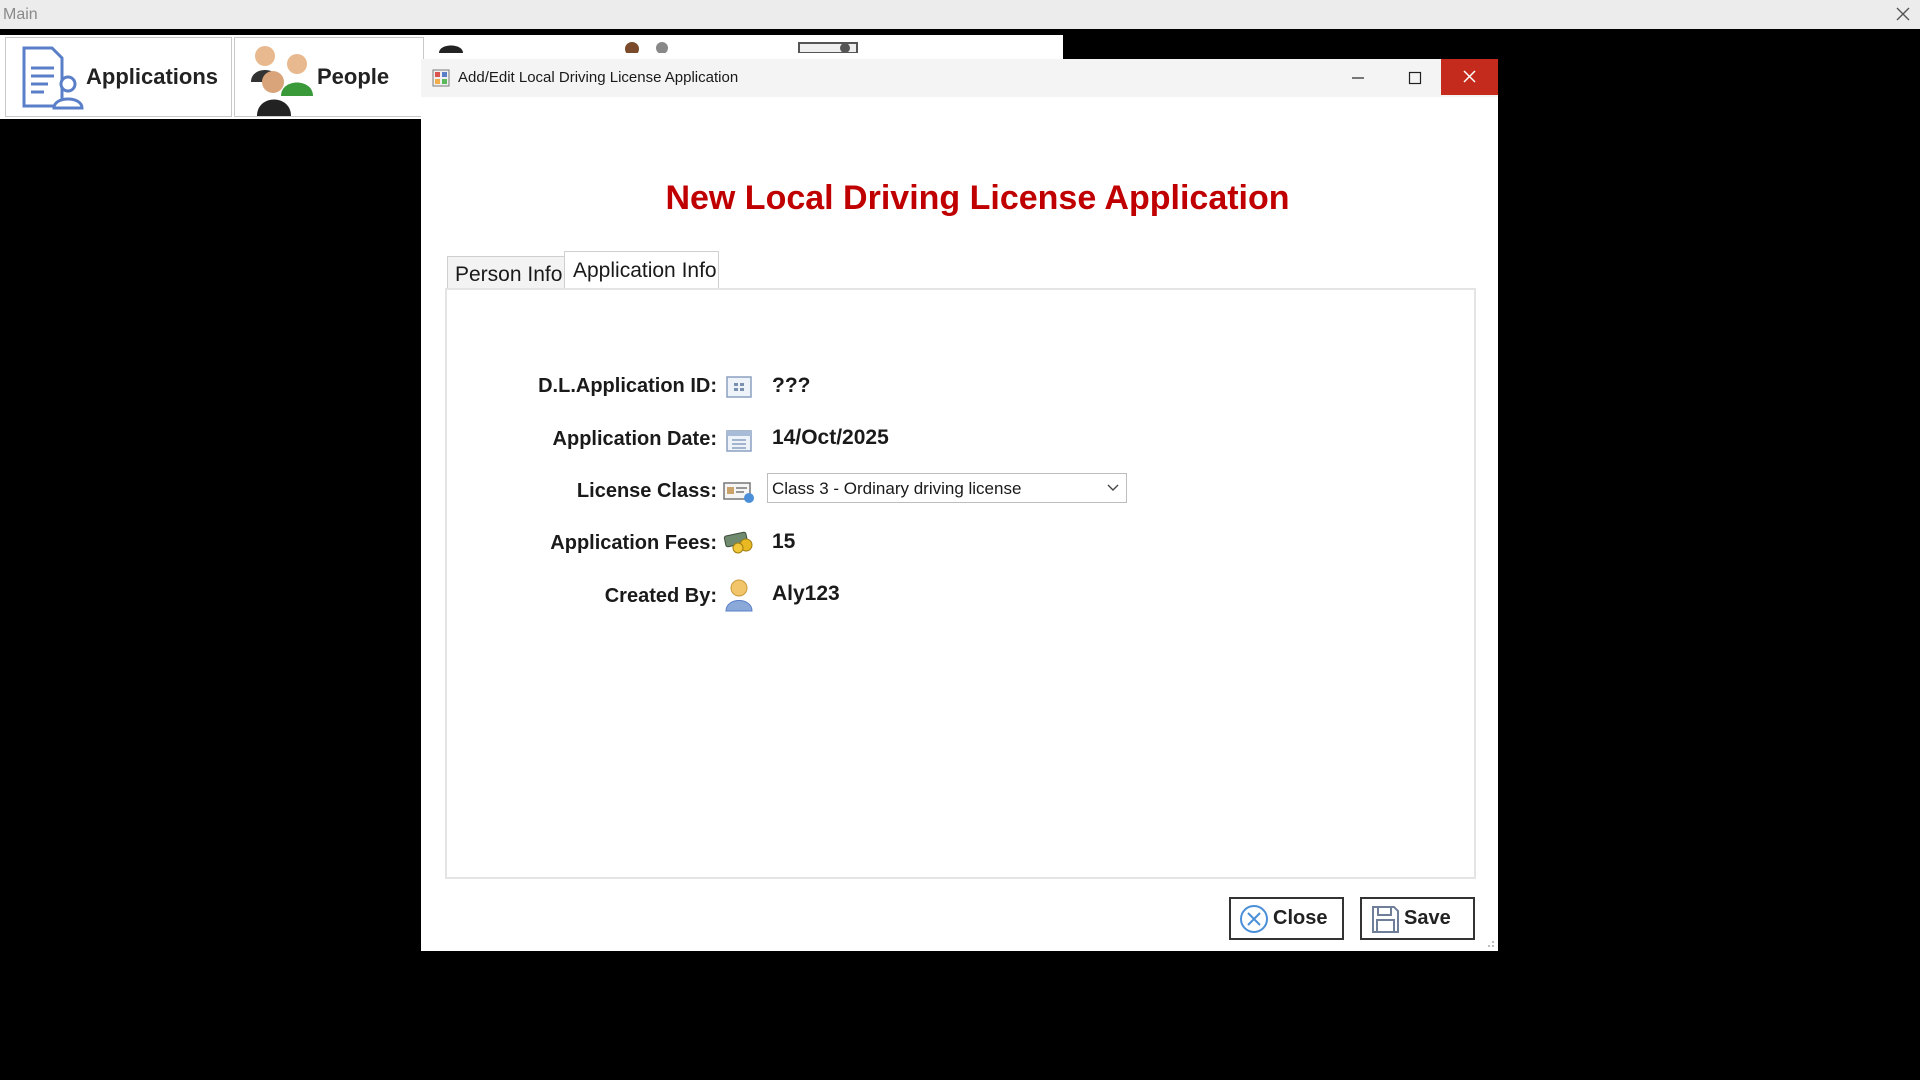 Image resolution: width=1920 pixels, height=1080 pixels. Describe the element at coordinates (784, 541) in the screenshot. I see `application-fees-value: 15` at that location.